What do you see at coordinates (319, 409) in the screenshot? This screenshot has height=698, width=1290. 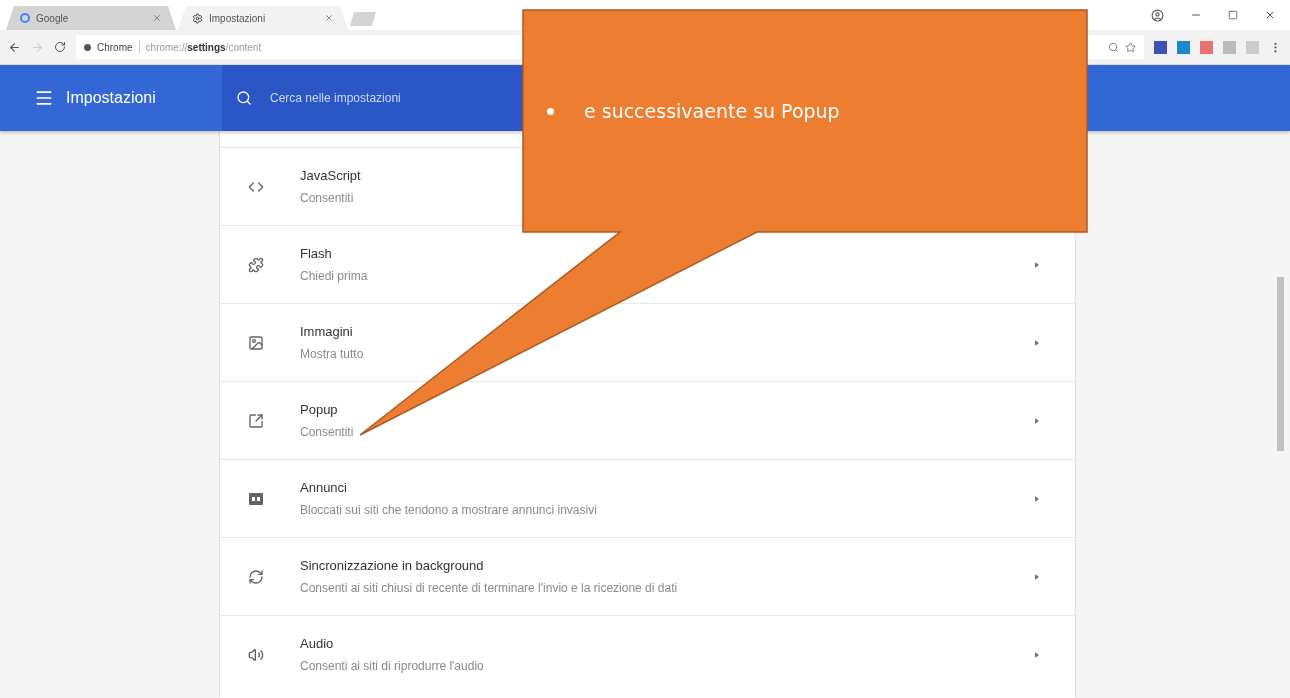 I see `setting-title: Popup` at bounding box center [319, 409].